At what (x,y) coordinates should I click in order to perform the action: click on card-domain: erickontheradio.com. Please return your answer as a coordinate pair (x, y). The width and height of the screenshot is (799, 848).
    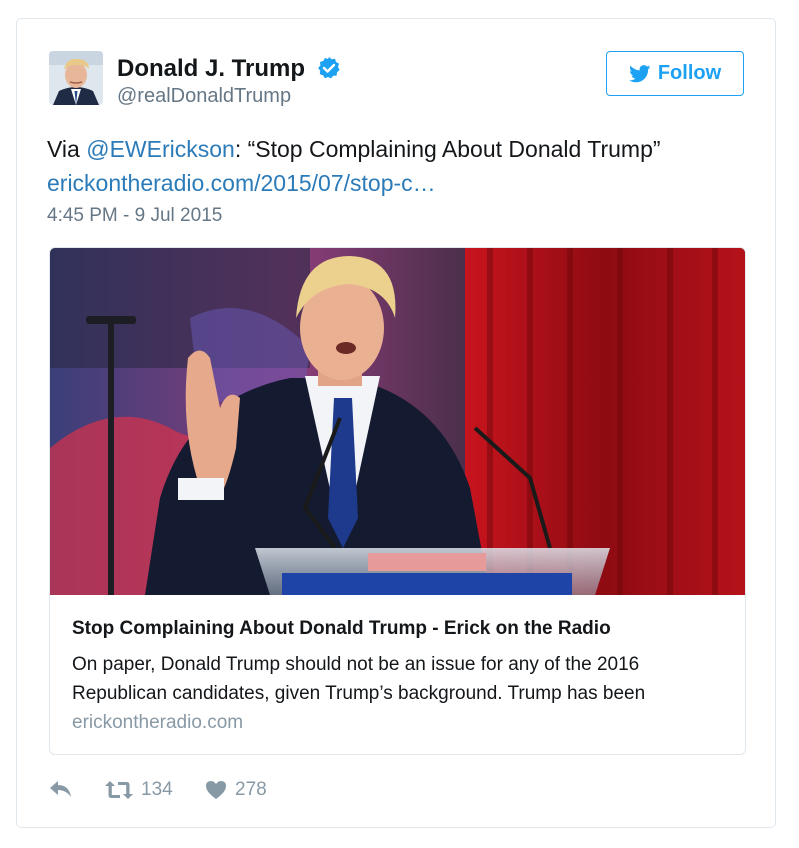
    Looking at the image, I should click on (158, 722).